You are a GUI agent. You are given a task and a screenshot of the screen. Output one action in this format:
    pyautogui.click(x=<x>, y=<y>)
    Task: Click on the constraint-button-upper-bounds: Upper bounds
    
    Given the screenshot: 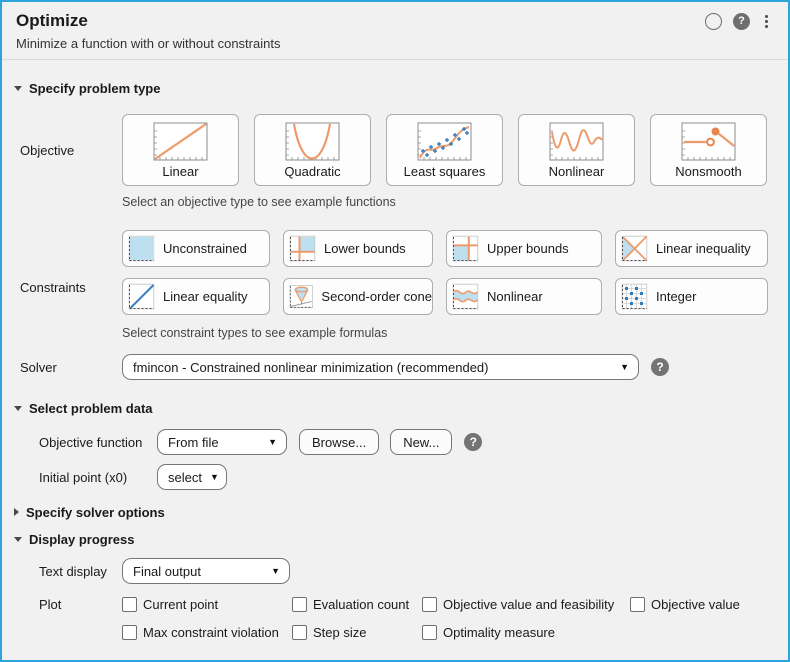 What is the action you would take?
    pyautogui.click(x=524, y=248)
    